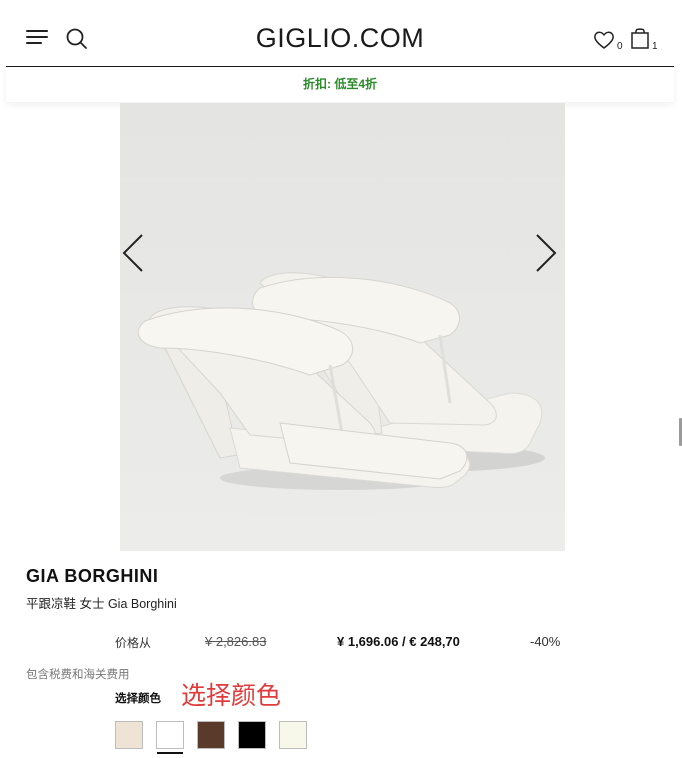 Image resolution: width=682 pixels, height=758 pixels. I want to click on wishlist-count: 0, so click(620, 46).